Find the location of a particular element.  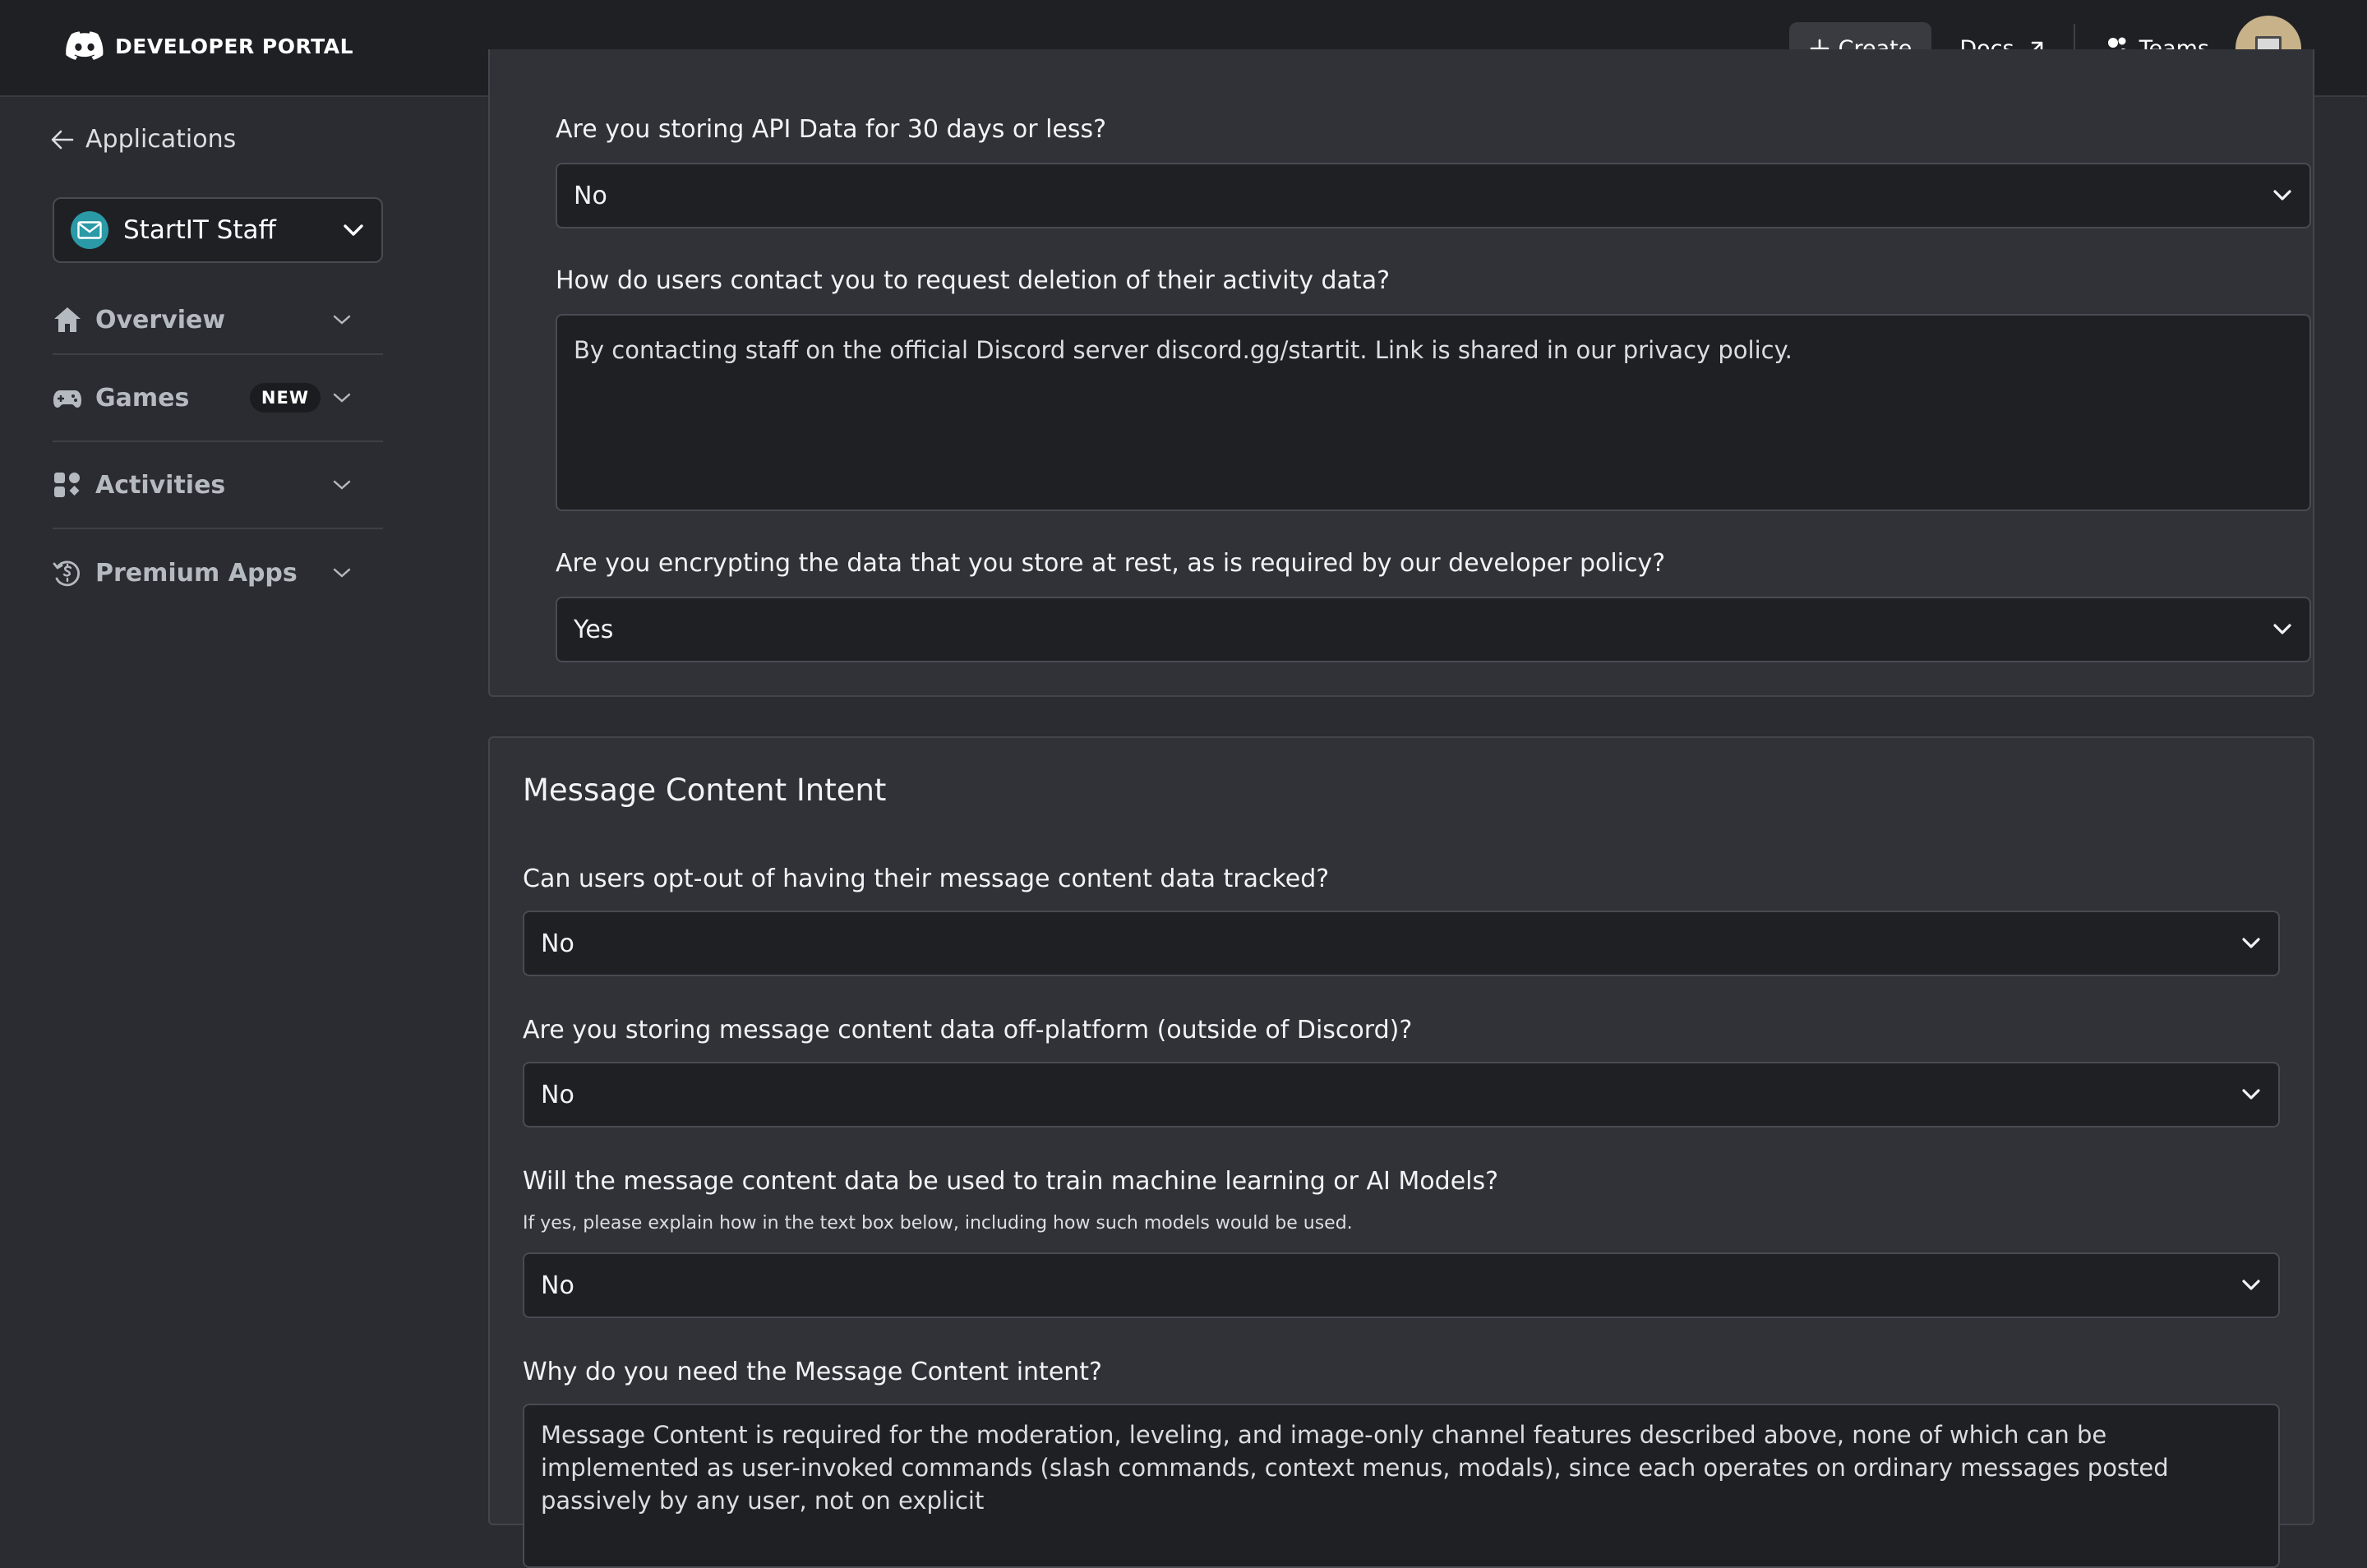

premium-icon is located at coordinates (66, 573).